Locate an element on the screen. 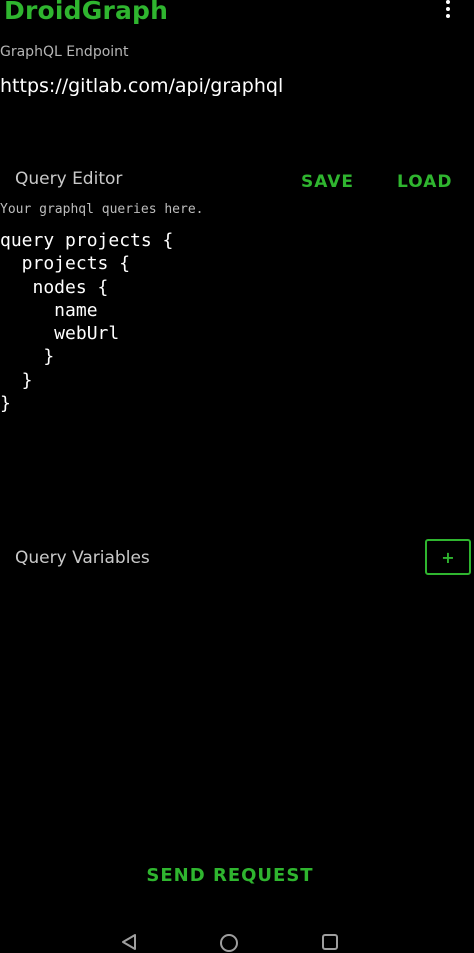 This screenshot has height=953, width=474. nav-back-icon is located at coordinates (129, 942).